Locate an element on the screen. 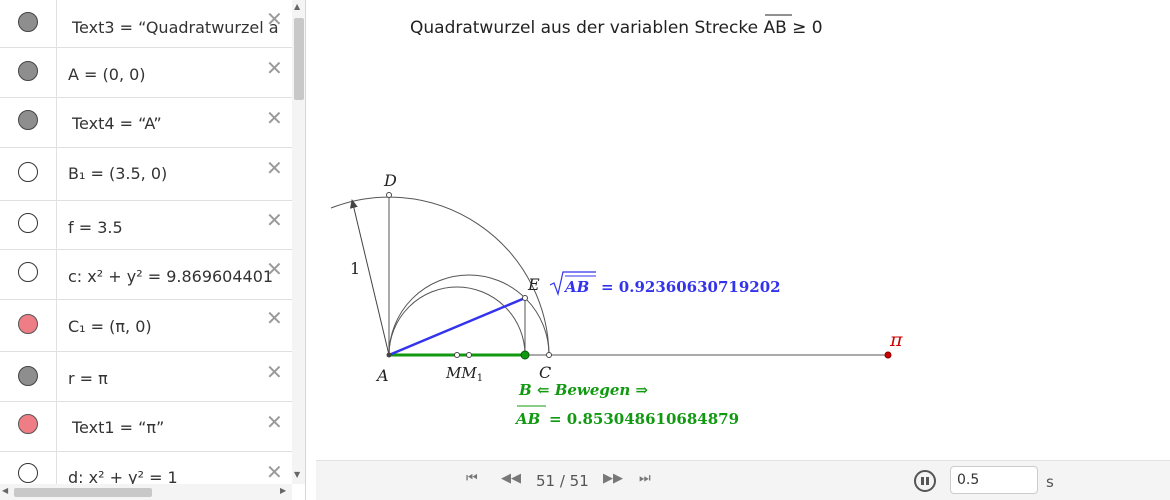 The width and height of the screenshot is (1170, 500). speed-unit-label: s is located at coordinates (1050, 482).